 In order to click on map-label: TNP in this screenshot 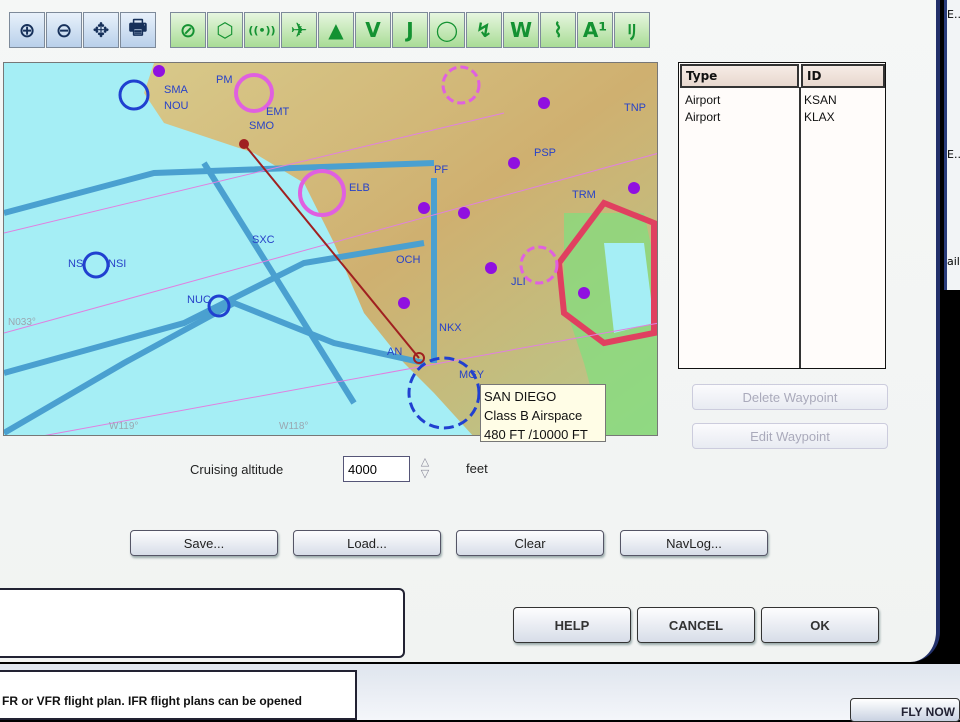, I will do `click(635, 108)`.